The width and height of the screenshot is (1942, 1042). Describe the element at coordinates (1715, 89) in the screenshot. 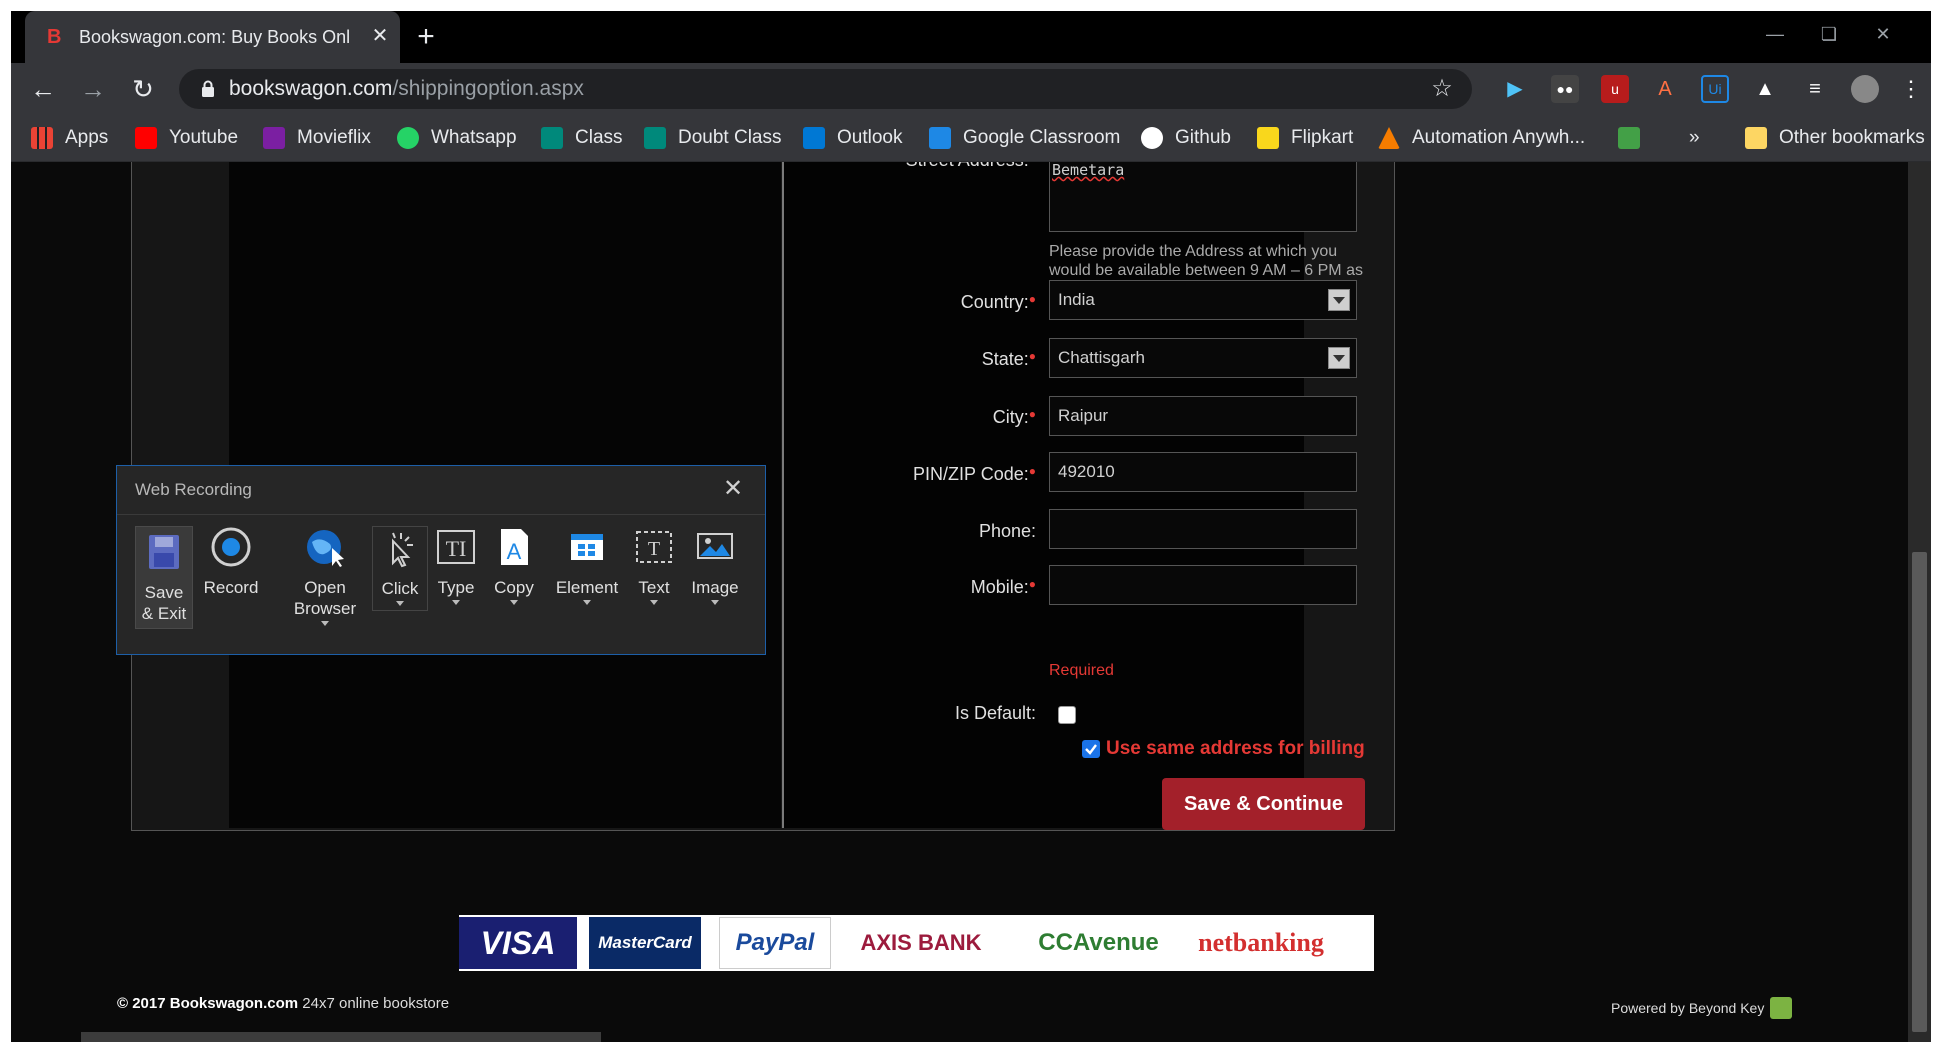

I see `extension-uipath-icon: Ui` at that location.